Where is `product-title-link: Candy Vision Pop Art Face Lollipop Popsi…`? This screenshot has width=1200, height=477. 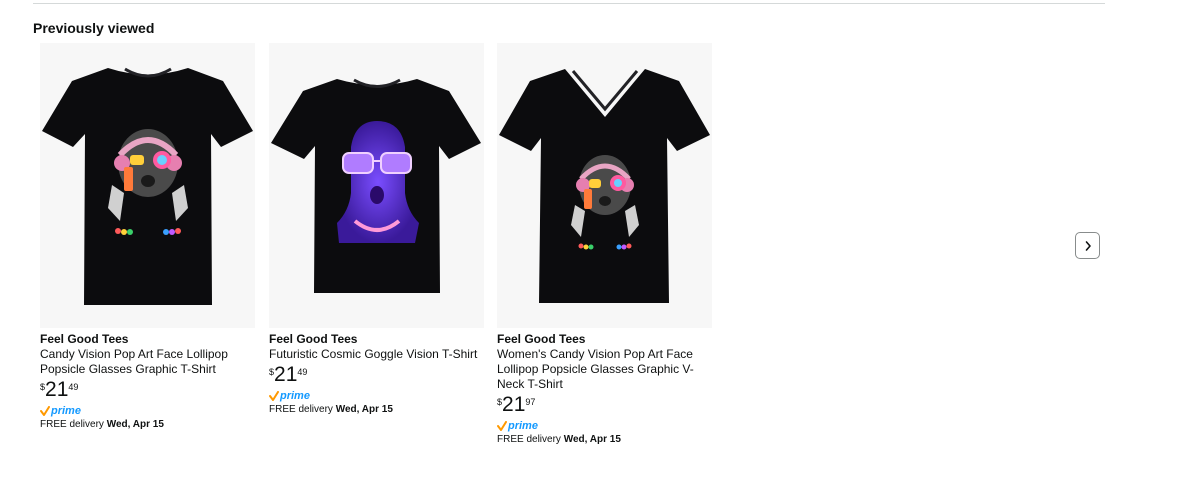 product-title-link: Candy Vision Pop Art Face Lollipop Popsi… is located at coordinates (147, 362).